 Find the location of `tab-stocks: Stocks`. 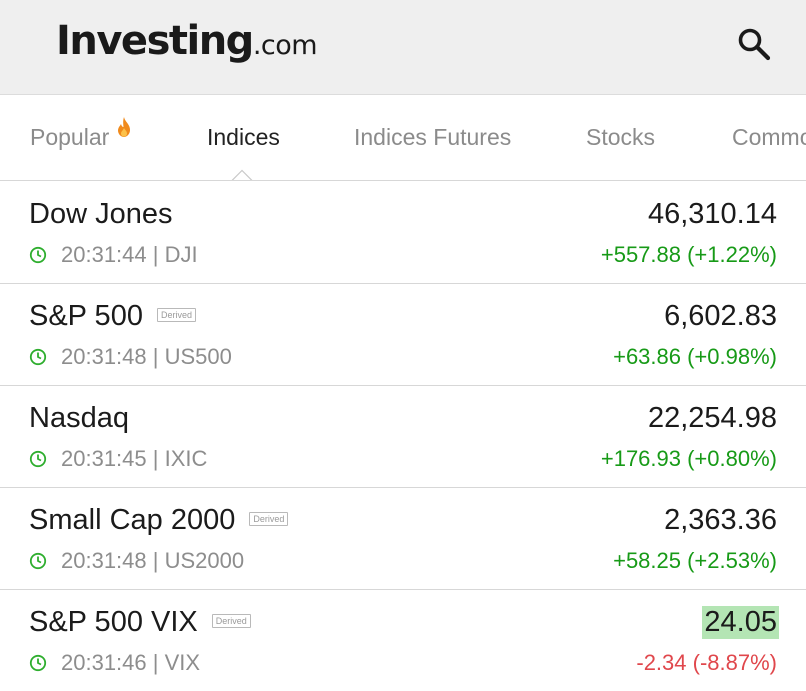

tab-stocks: Stocks is located at coordinates (620, 137).